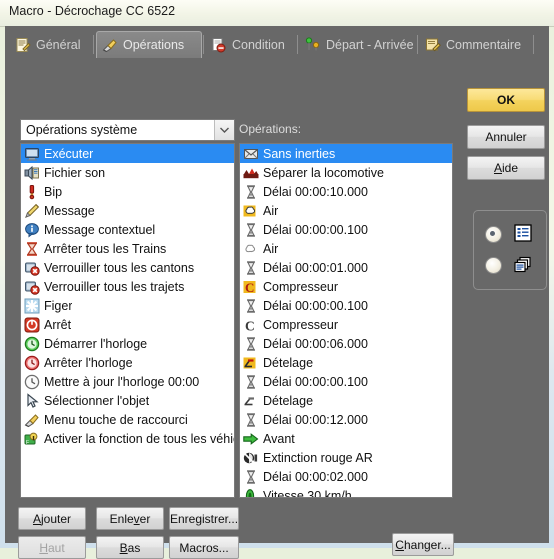 Image resolution: width=554 pixels, height=559 pixels. Describe the element at coordinates (130, 518) in the screenshot. I see `remove-button: Enle v er` at that location.